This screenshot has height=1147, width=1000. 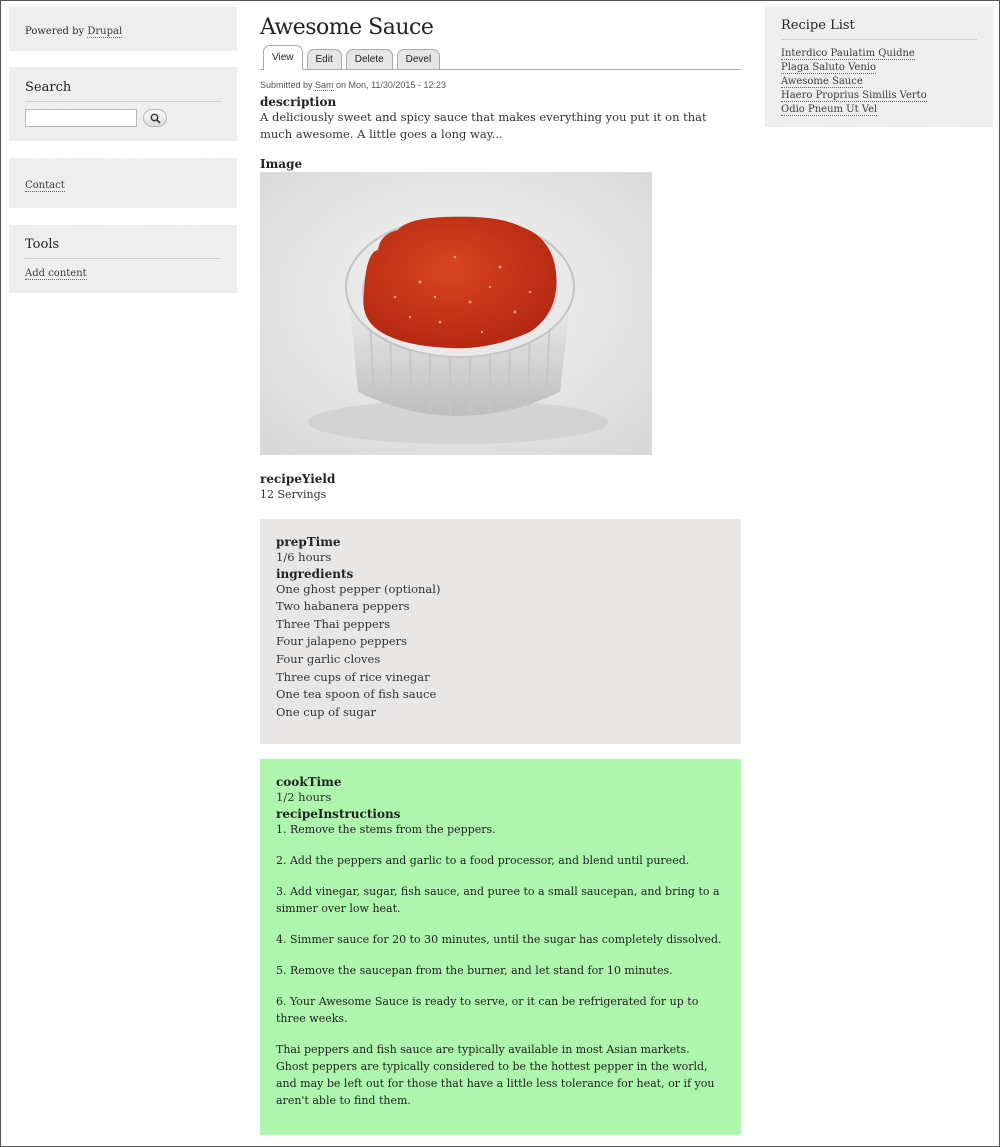 I want to click on add-content-link: Add content, so click(x=56, y=274).